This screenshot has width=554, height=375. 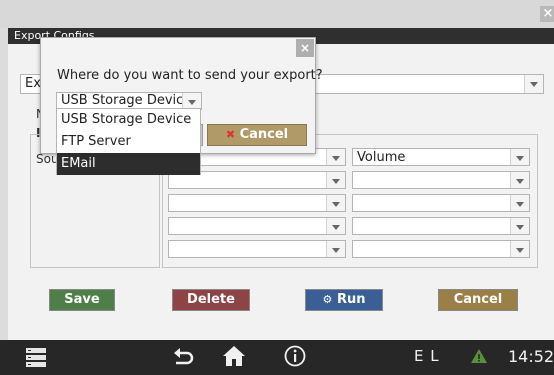 I want to click on desktop-top-bar, so click(x=277, y=14).